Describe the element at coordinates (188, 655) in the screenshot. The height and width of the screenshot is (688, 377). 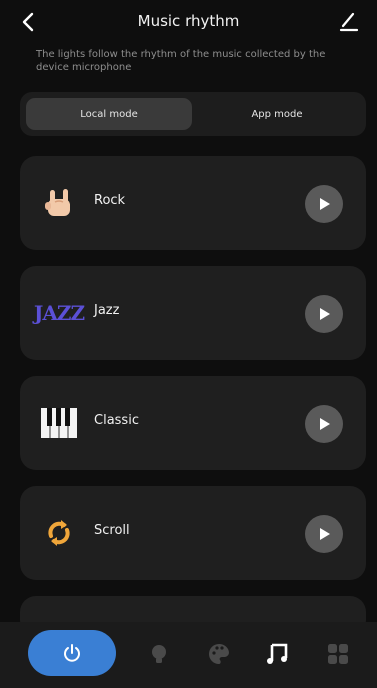
I see `bottom-tab-bar` at that location.